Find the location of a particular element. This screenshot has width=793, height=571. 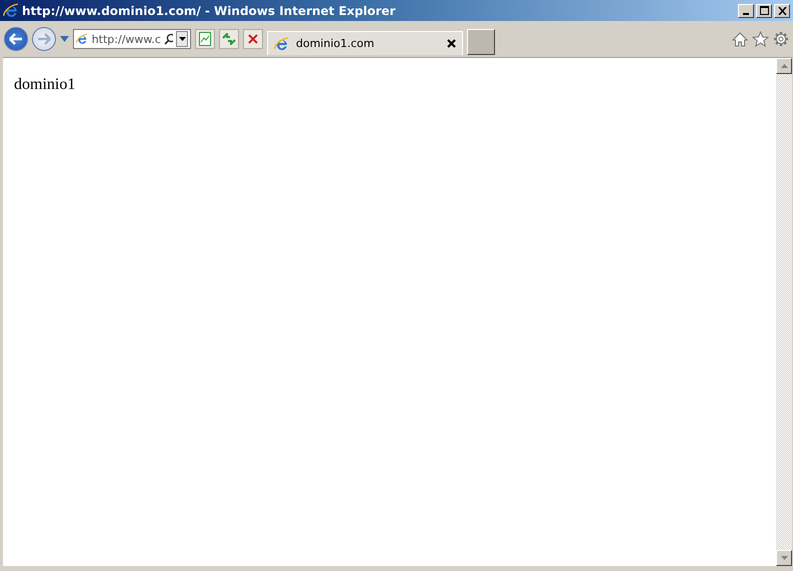

stop-icon is located at coordinates (253, 39).